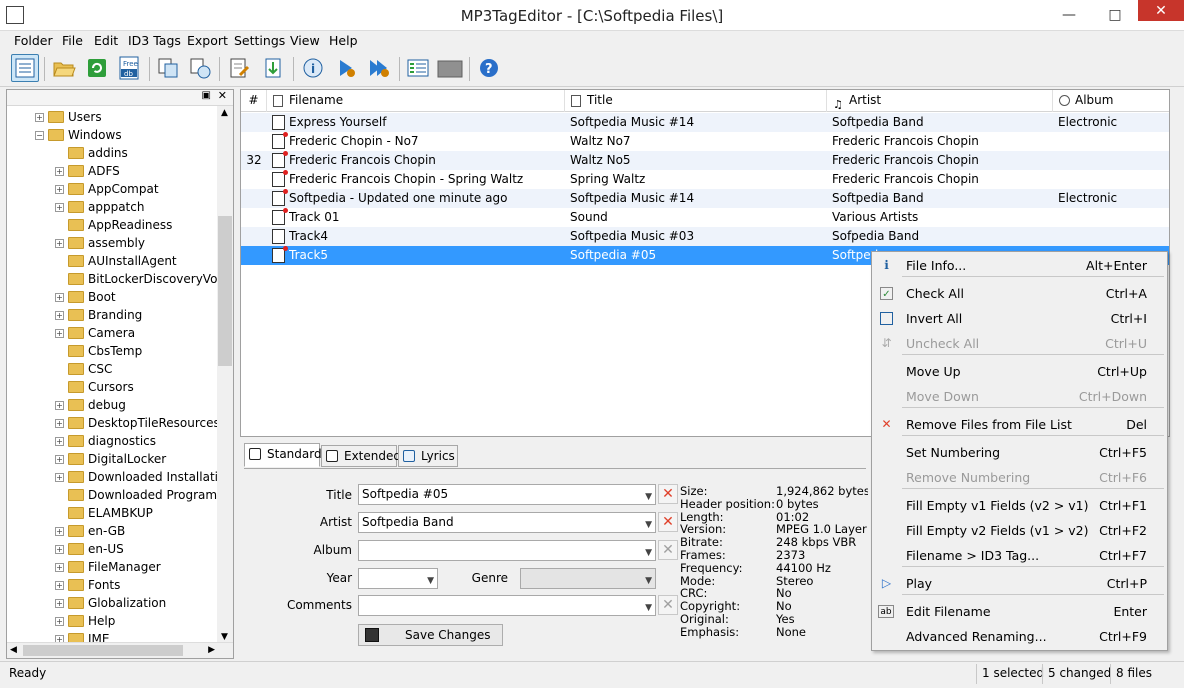 This screenshot has height=688, width=1184. What do you see at coordinates (100, 243) in the screenshot?
I see `tree-item: + assembly` at bounding box center [100, 243].